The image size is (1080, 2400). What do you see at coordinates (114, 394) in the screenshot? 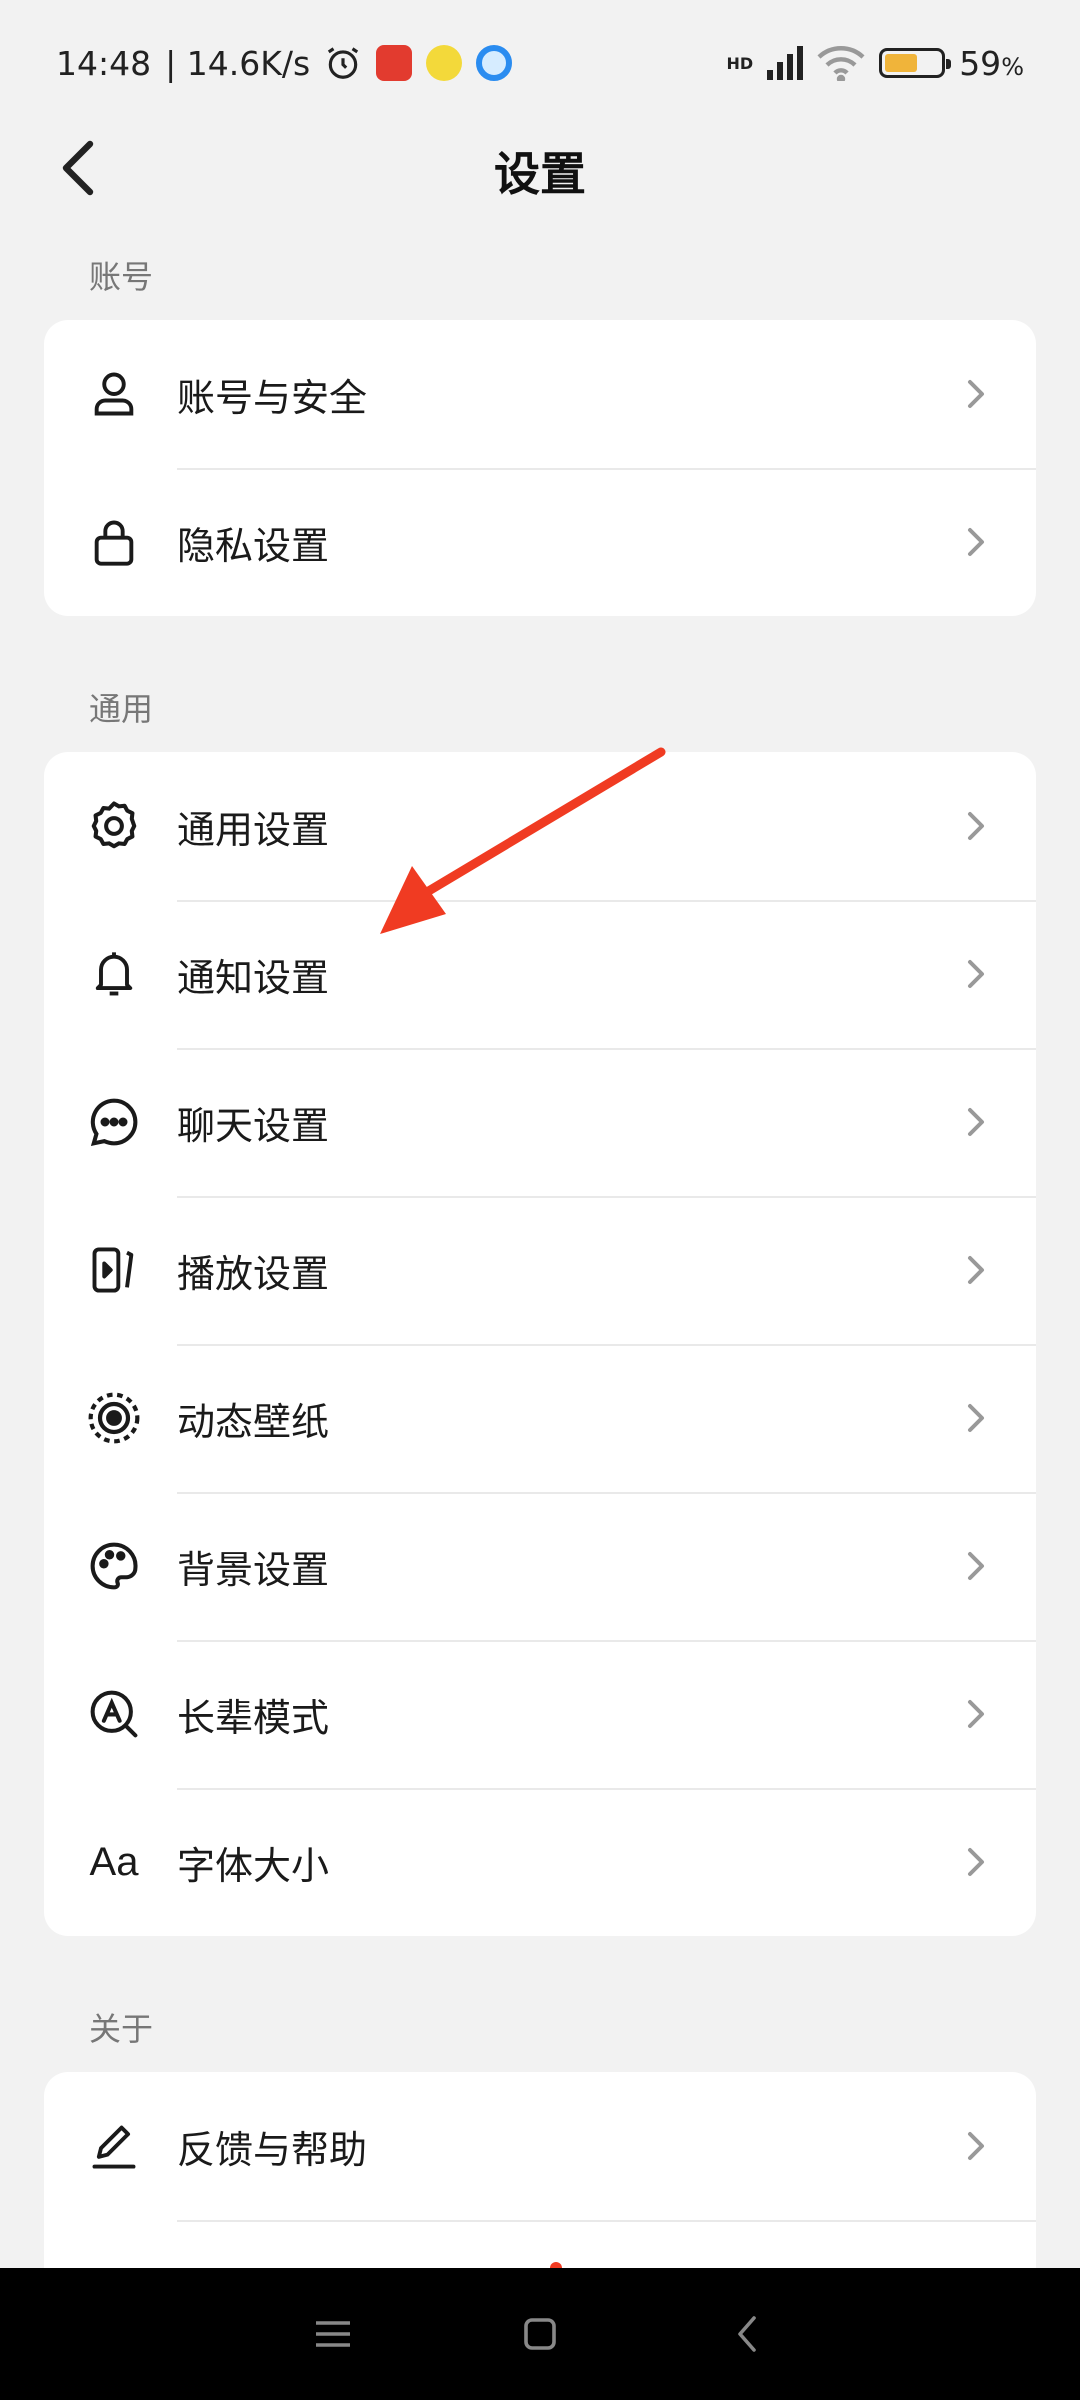
I see `person-icon` at bounding box center [114, 394].